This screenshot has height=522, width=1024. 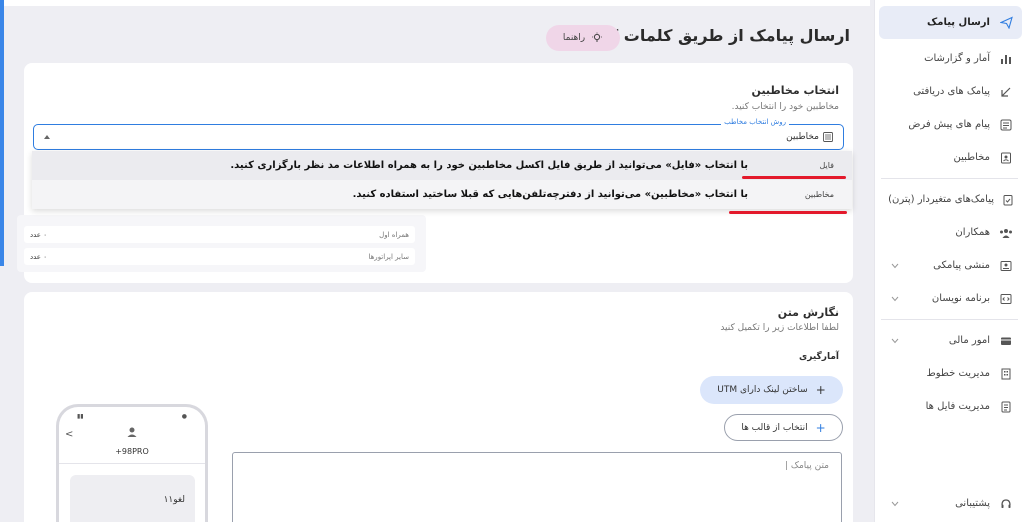 What do you see at coordinates (762, 390) in the screenshot?
I see `utm-label: ساختن لینک دارای UTM` at bounding box center [762, 390].